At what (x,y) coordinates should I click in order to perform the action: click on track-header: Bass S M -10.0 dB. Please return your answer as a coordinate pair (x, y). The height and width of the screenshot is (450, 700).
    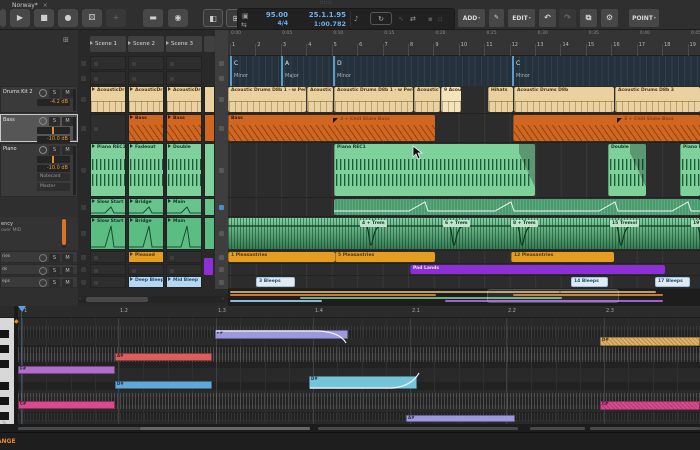
    Looking at the image, I should click on (39, 128).